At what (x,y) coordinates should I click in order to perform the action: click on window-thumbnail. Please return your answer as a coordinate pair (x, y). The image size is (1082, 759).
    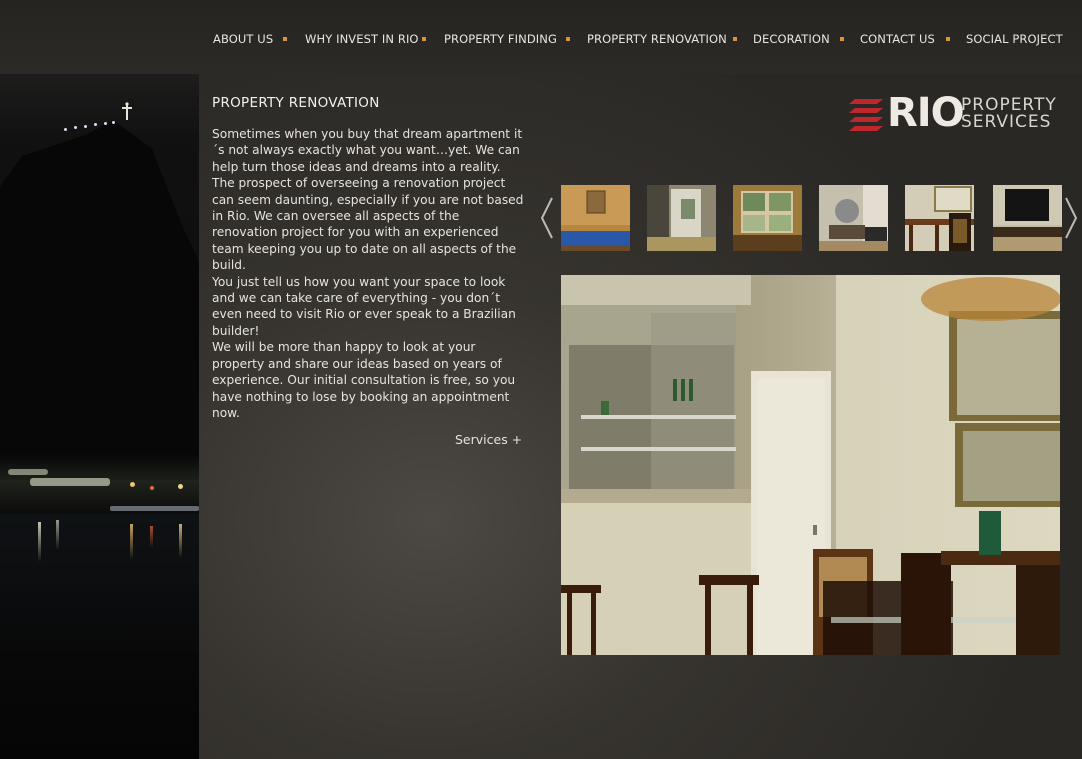
    Looking at the image, I should click on (767, 218).